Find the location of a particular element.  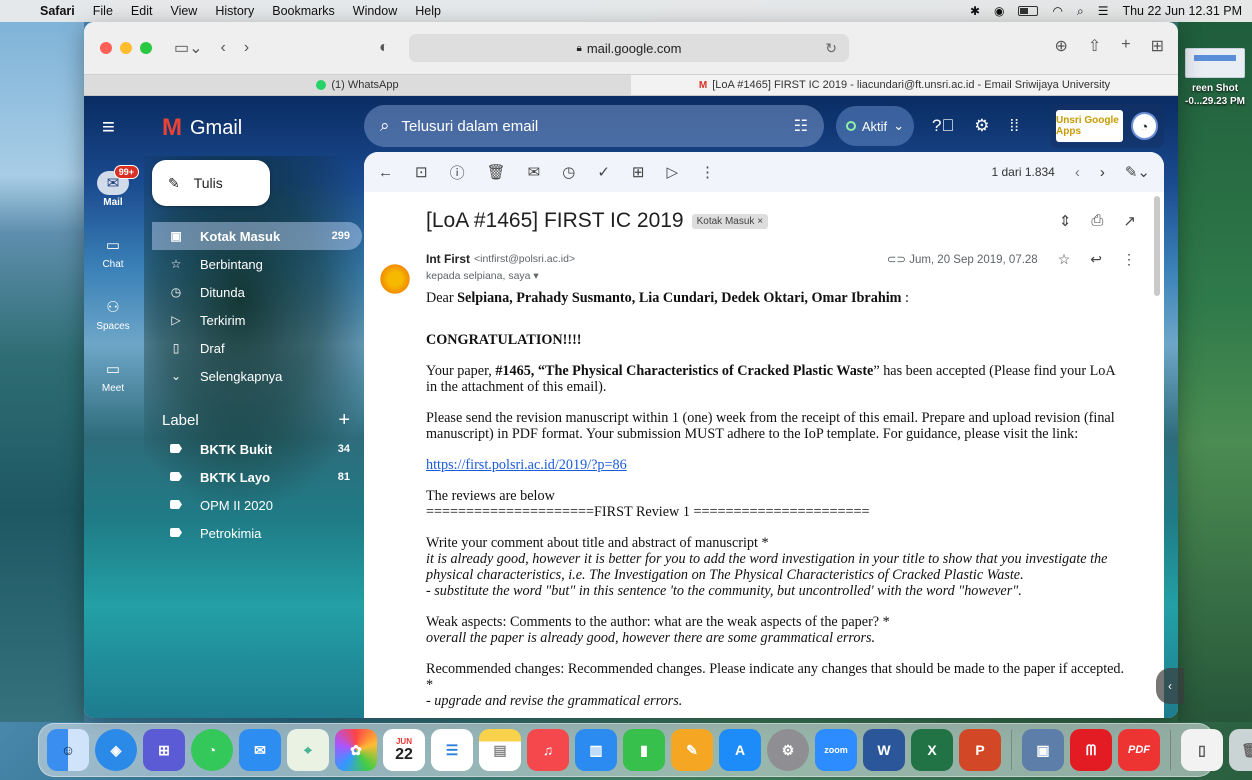

tab-whatsapp: (1) WhatsApp is located at coordinates (357, 85).